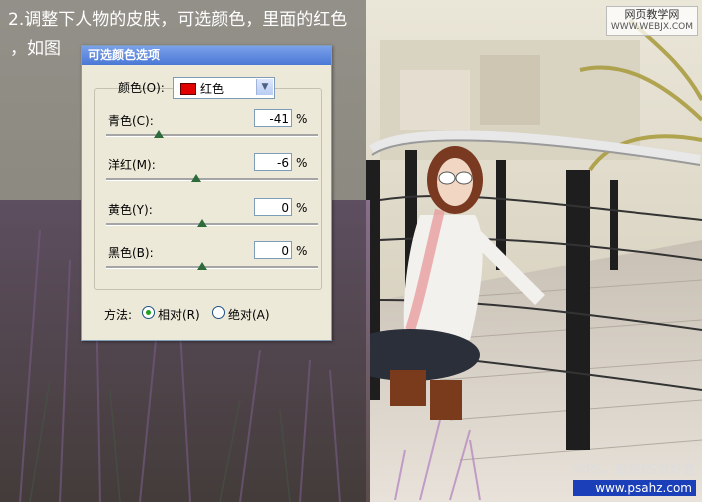 This screenshot has height=502, width=702. What do you see at coordinates (302, 119) in the screenshot?
I see `cyan-percent: %` at bounding box center [302, 119].